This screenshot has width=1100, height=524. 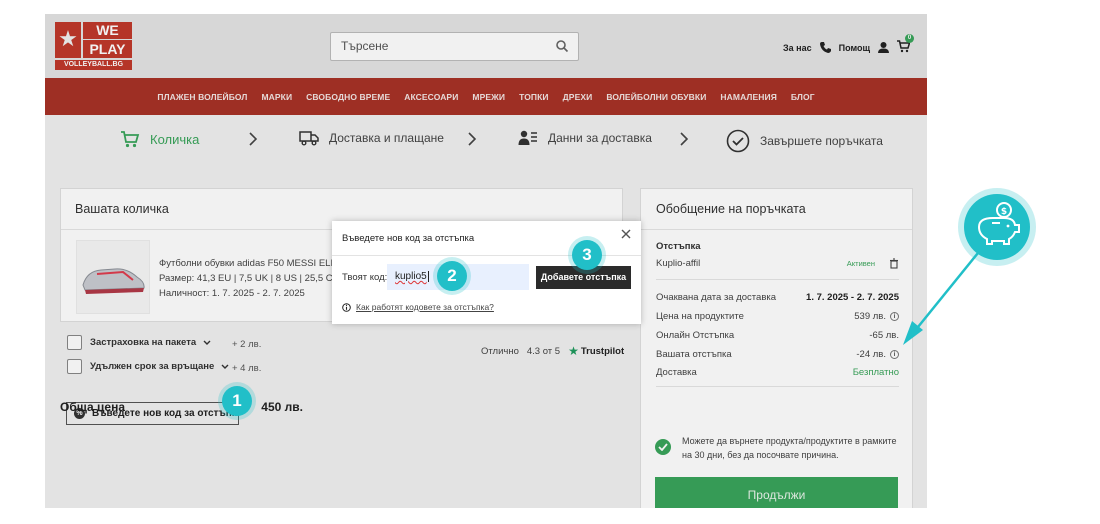 What do you see at coordinates (998, 223) in the screenshot?
I see `savings-icon: $` at bounding box center [998, 223].